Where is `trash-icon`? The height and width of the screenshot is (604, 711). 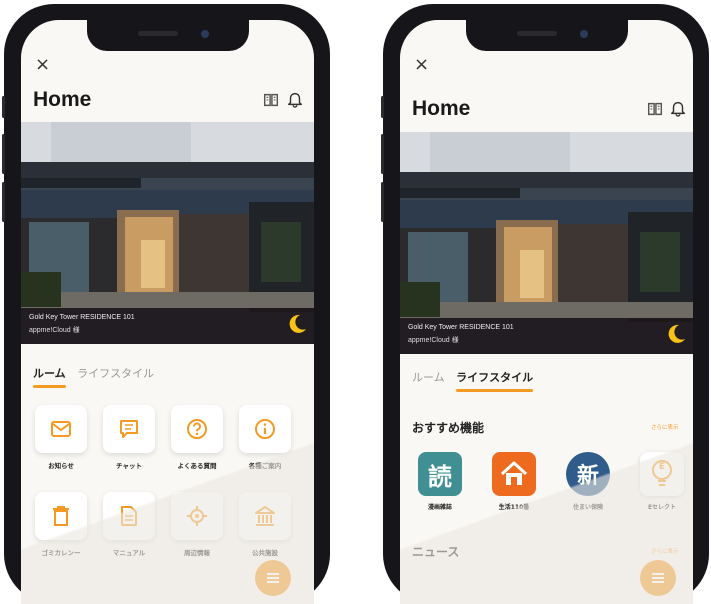
trash-icon is located at coordinates (61, 516).